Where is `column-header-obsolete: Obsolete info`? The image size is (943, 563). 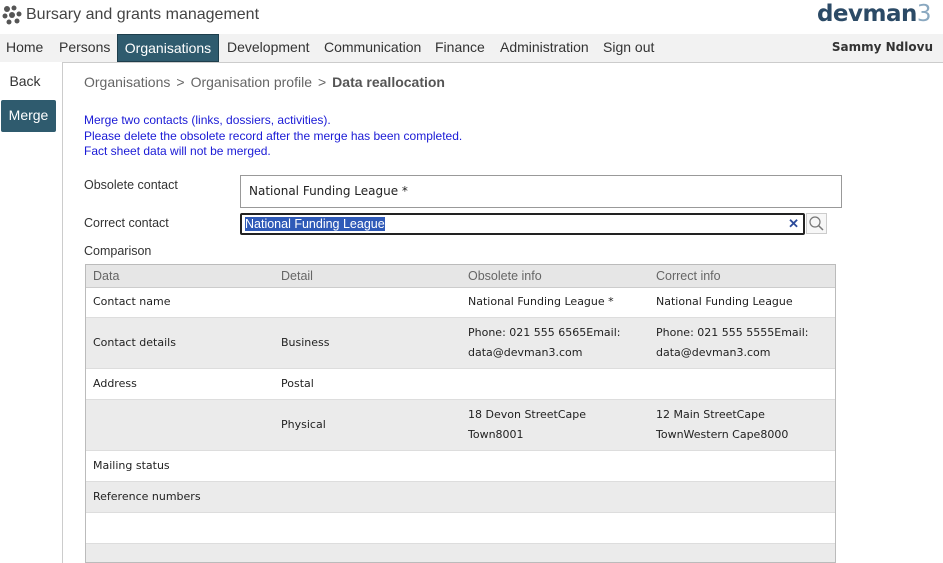
column-header-obsolete: Obsolete info is located at coordinates (505, 276).